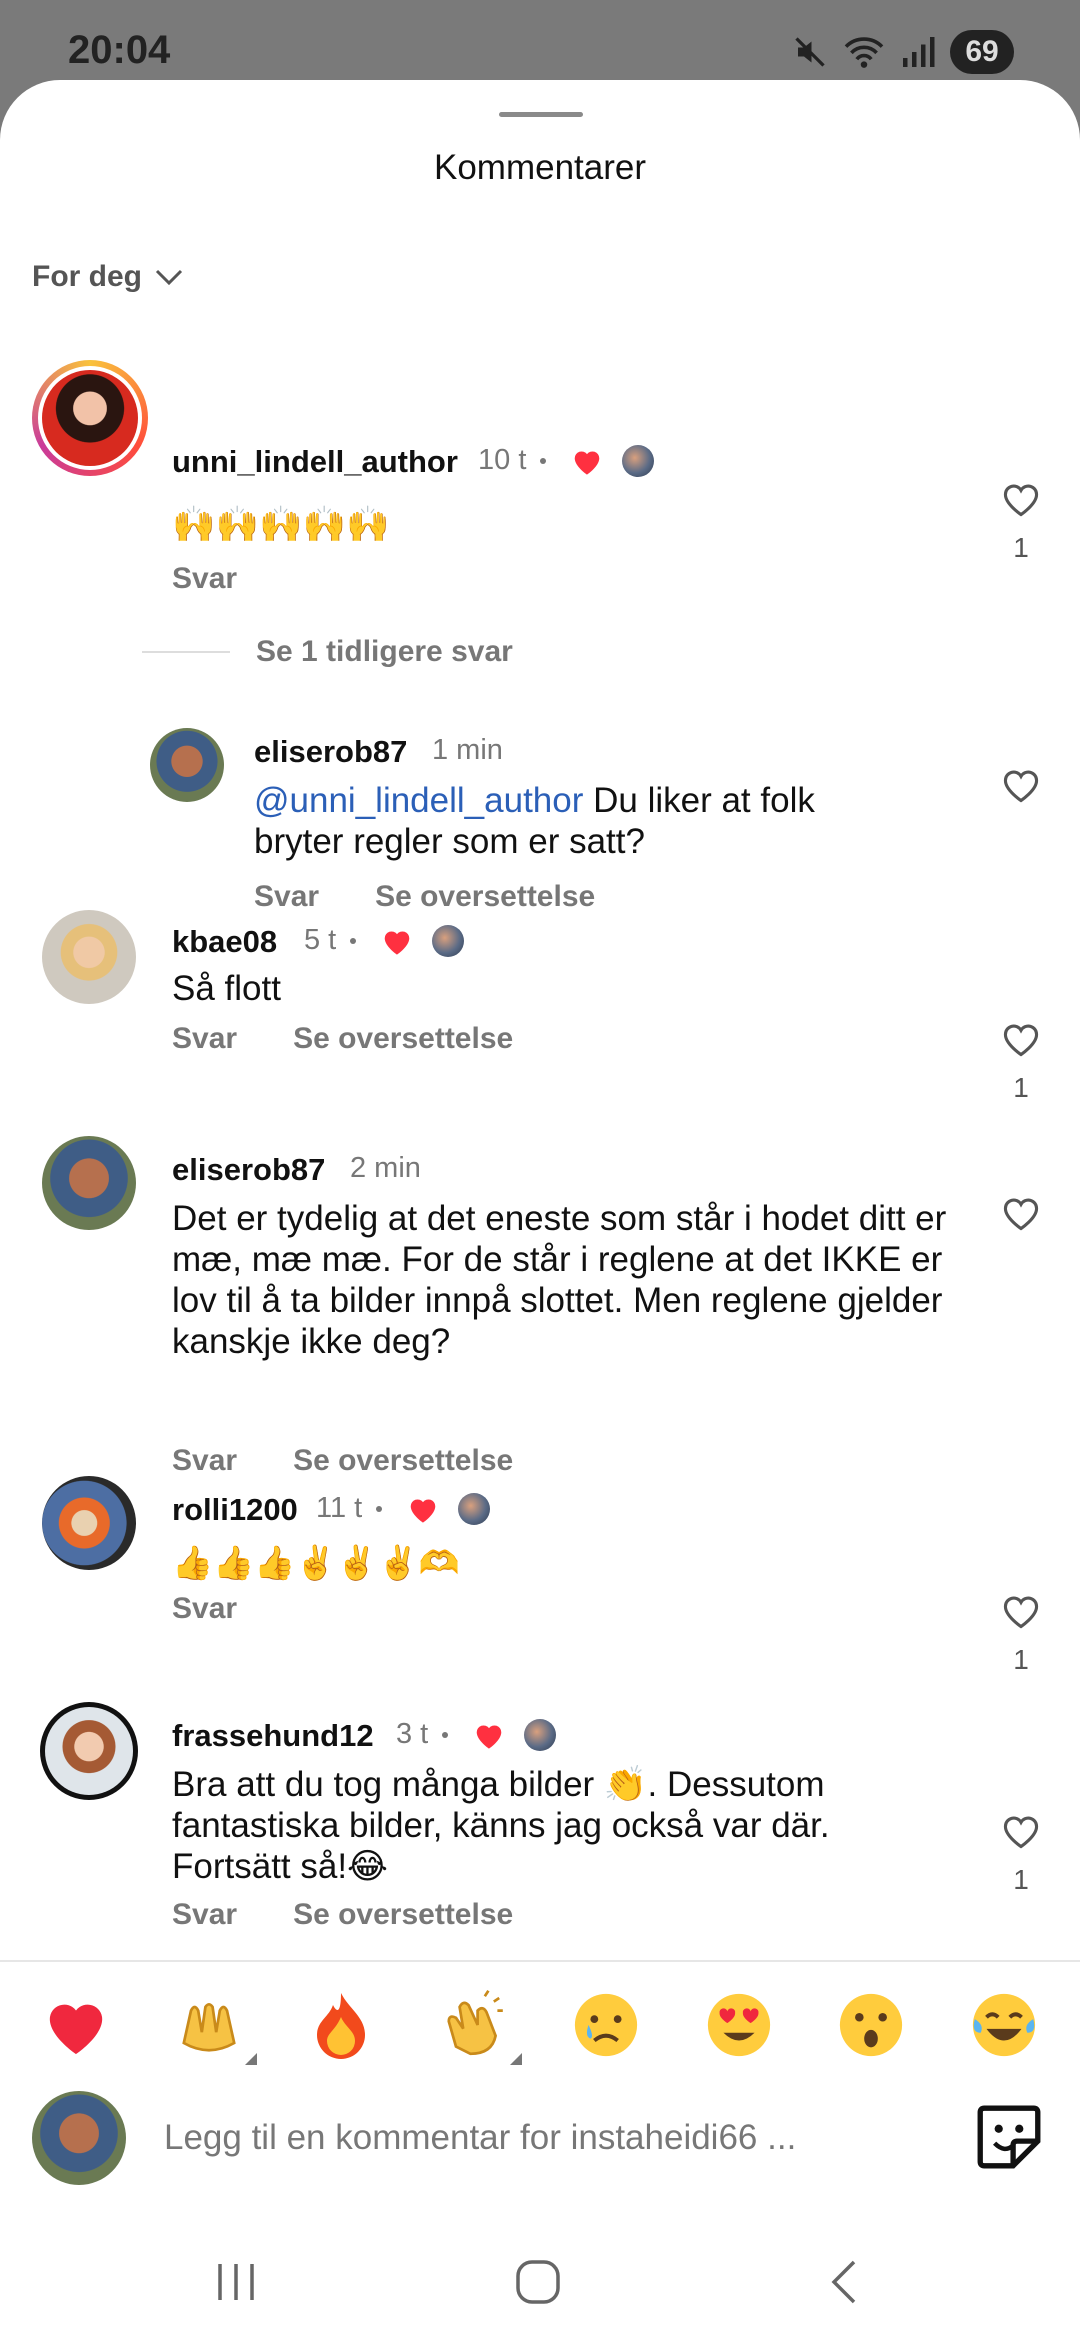 This screenshot has height=2340, width=1080. What do you see at coordinates (844, 2282) in the screenshot?
I see `back-button` at bounding box center [844, 2282].